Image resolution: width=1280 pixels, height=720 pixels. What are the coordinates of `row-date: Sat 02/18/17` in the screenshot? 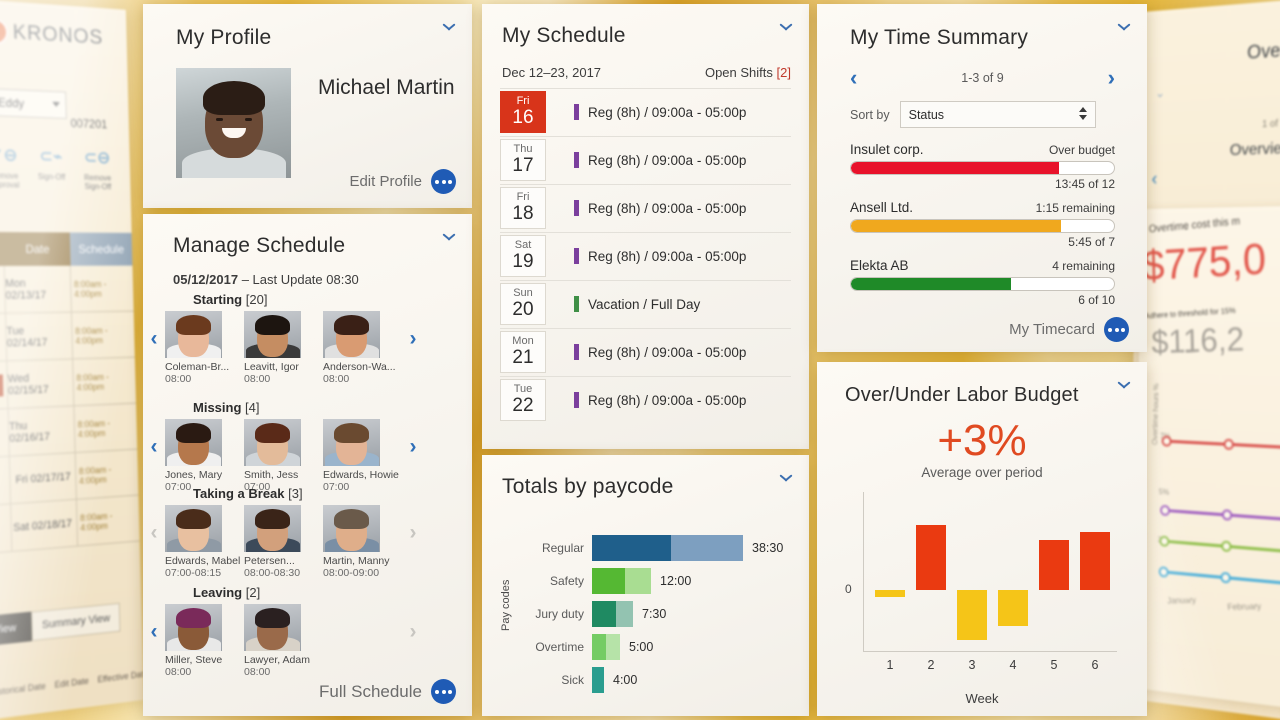 It's located at (45, 525).